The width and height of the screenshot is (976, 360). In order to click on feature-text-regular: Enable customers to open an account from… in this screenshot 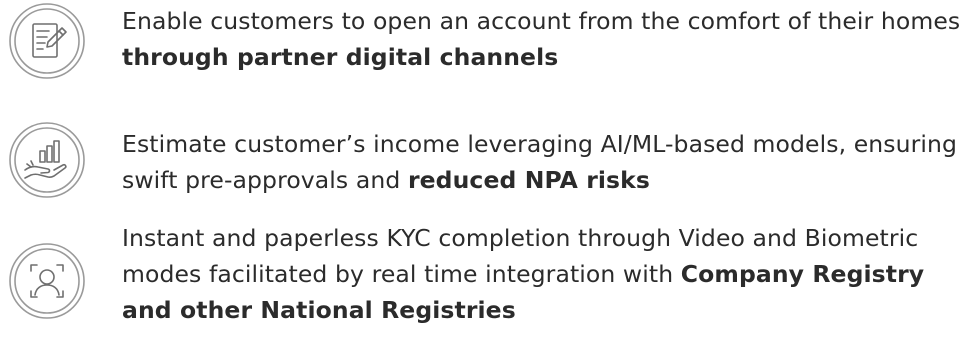, I will do `click(541, 21)`.